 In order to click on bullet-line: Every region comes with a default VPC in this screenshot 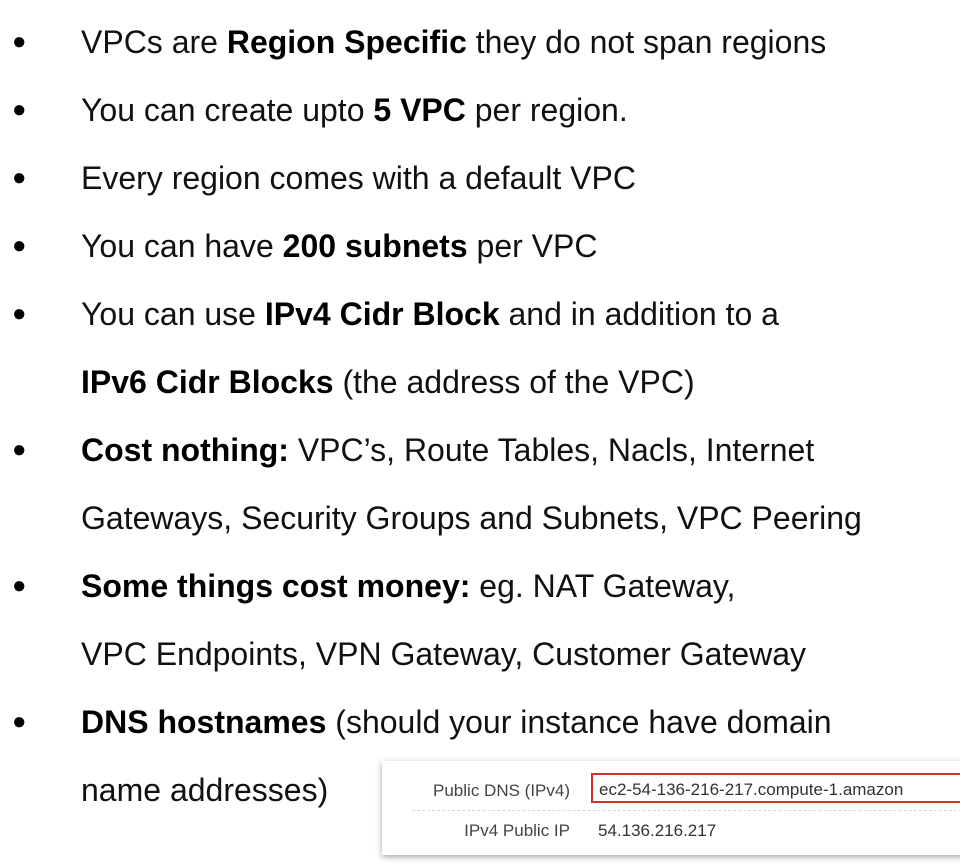, I will do `click(520, 178)`.